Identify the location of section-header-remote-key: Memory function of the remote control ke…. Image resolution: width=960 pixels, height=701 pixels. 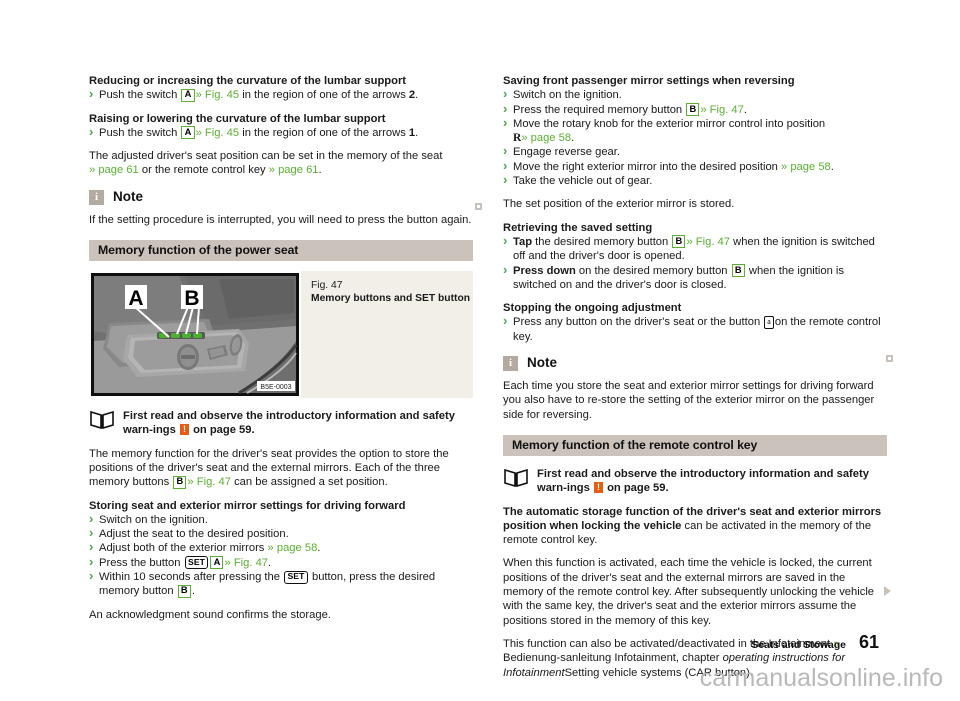
(695, 445).